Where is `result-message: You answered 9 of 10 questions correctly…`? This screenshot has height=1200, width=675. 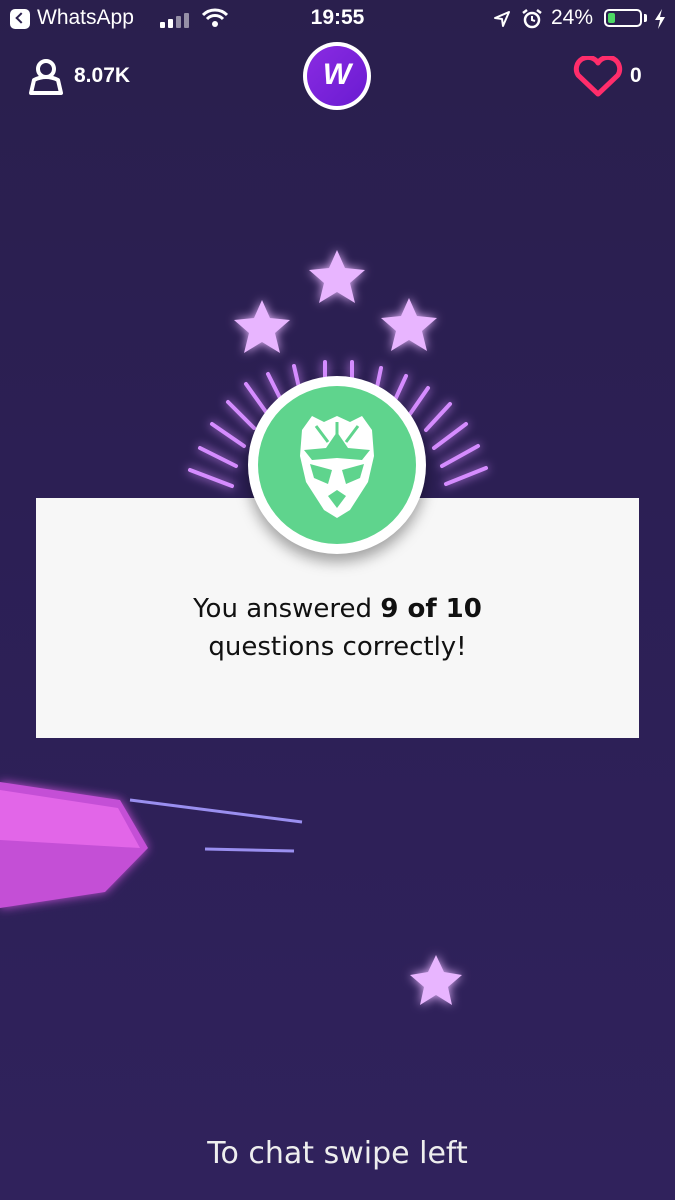 result-message: You answered 9 of 10 questions correctly… is located at coordinates (337, 628).